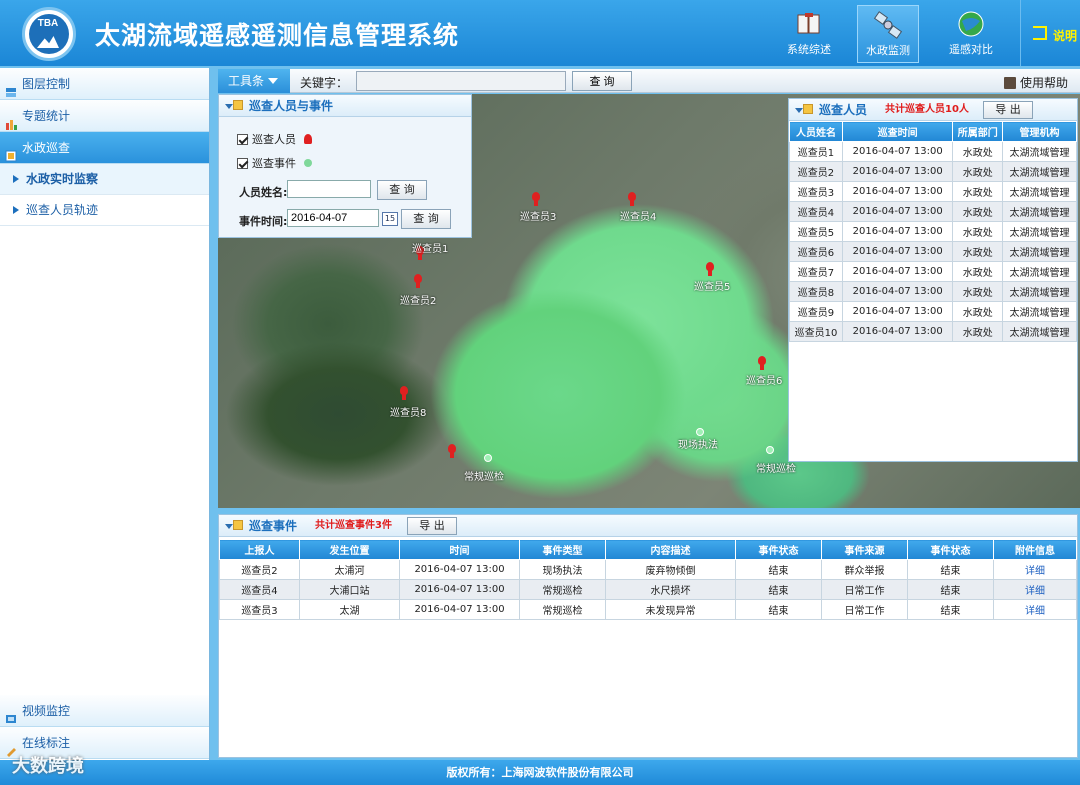 The width and height of the screenshot is (1080, 785). What do you see at coordinates (49, 34) in the screenshot?
I see `logo: TBA` at bounding box center [49, 34].